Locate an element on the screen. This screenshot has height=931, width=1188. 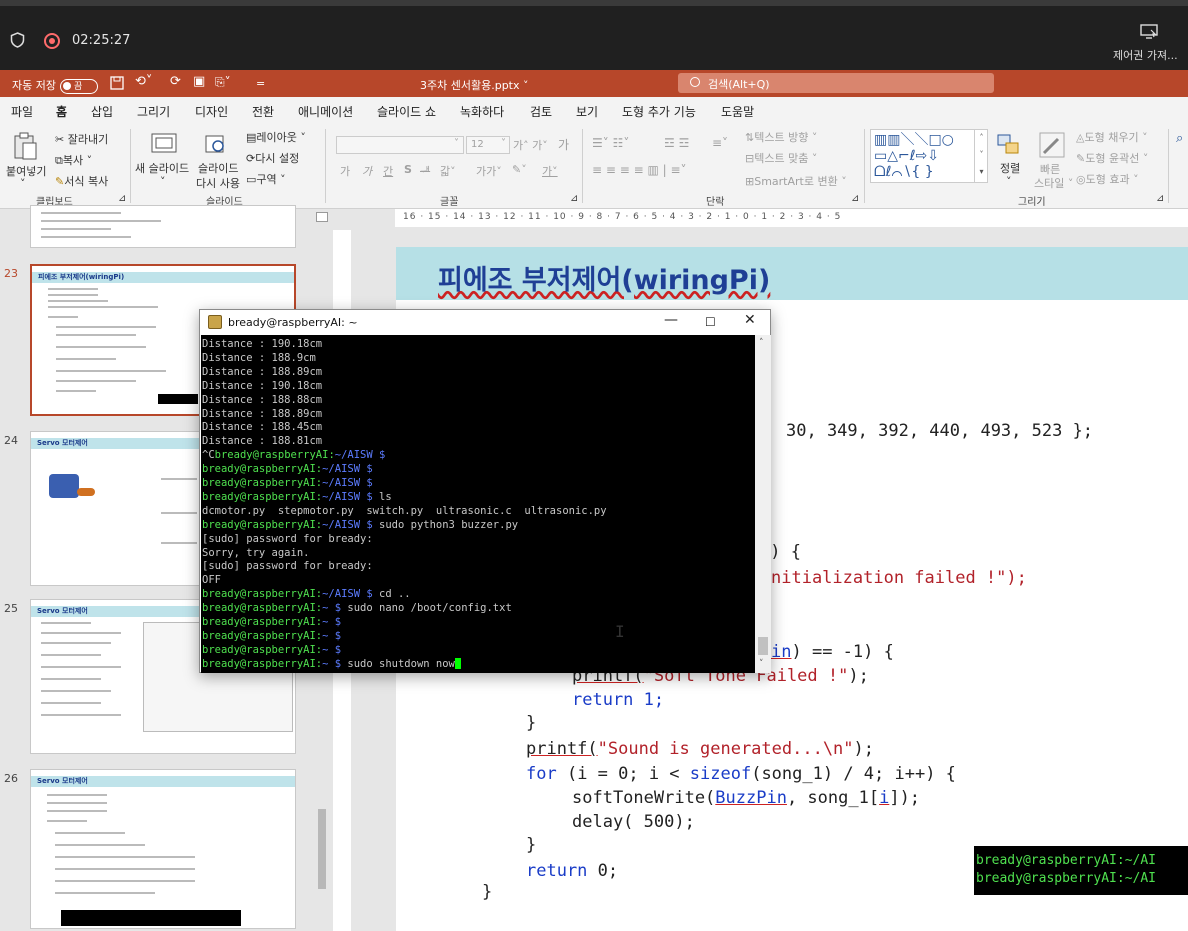
shadow-icon: S is located at coordinates (408, 169).